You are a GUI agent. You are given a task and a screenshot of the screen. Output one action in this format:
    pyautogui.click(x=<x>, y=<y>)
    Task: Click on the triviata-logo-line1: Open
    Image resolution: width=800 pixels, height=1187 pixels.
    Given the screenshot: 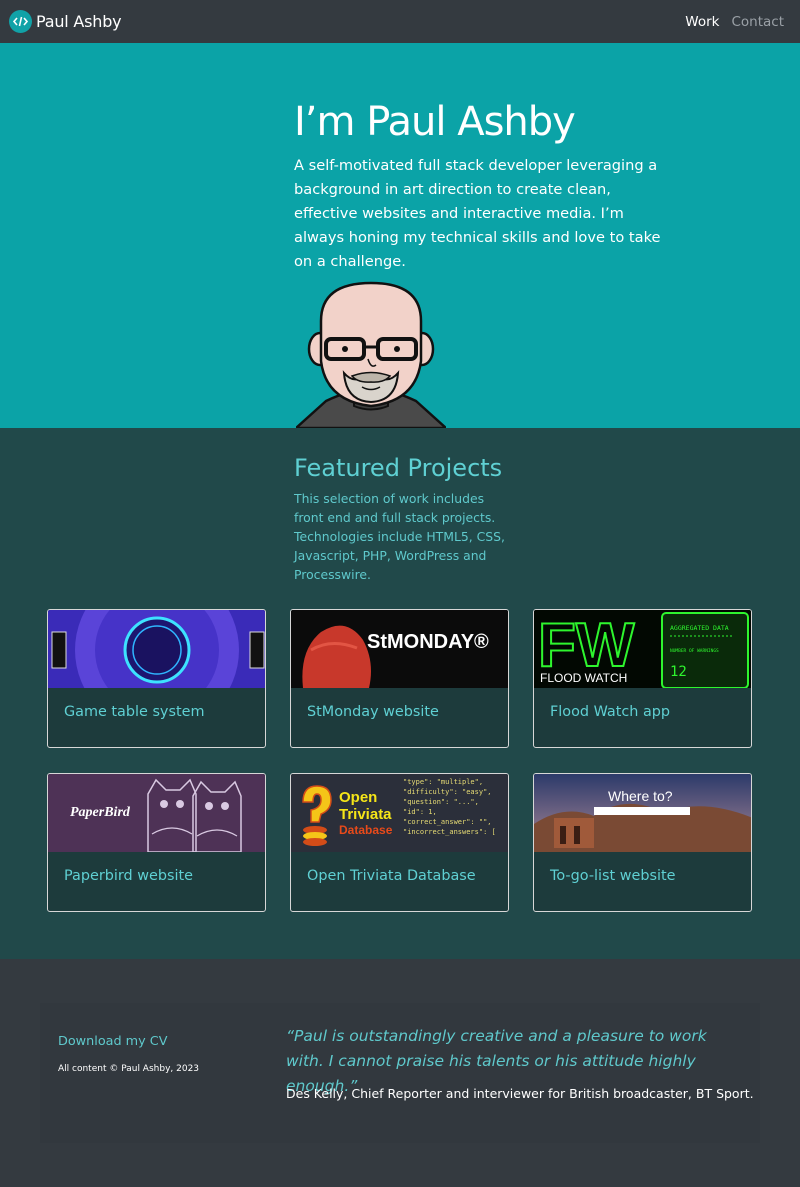 What is the action you would take?
    pyautogui.click(x=358, y=797)
    